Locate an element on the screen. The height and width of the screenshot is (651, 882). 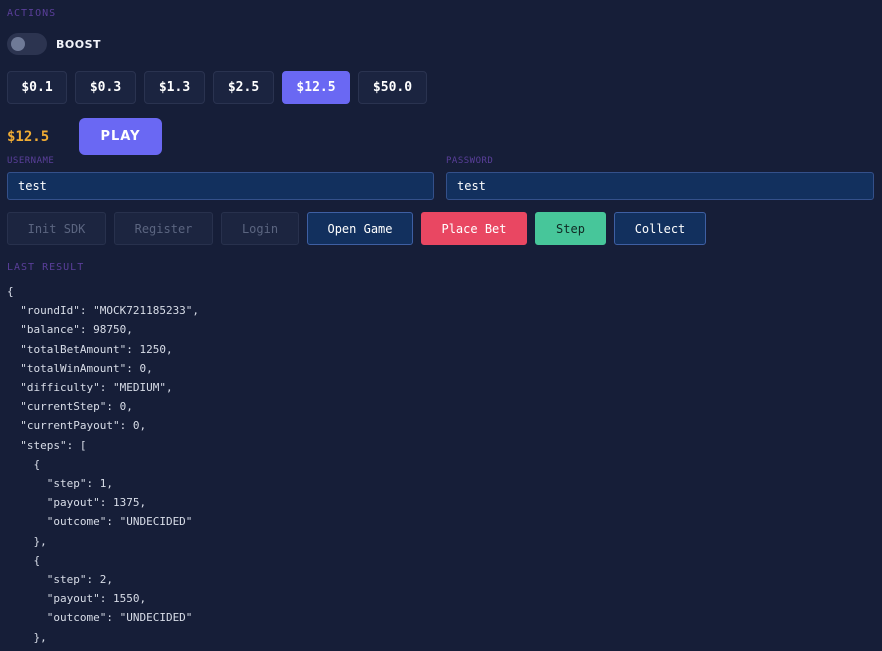
bet-chip-2-5: $2.5 is located at coordinates (243, 87).